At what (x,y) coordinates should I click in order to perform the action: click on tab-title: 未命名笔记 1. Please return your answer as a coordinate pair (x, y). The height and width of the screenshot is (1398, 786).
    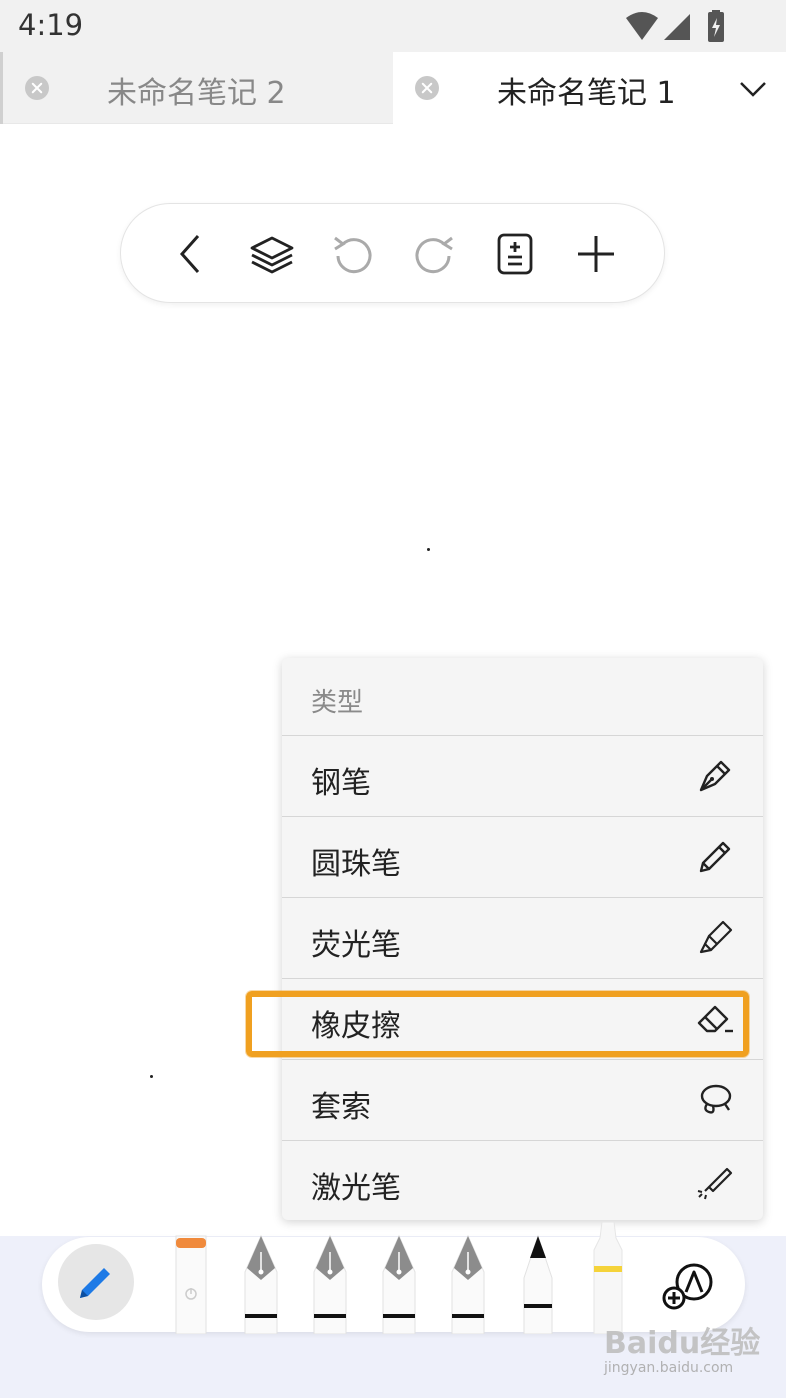
    Looking at the image, I should click on (586, 93).